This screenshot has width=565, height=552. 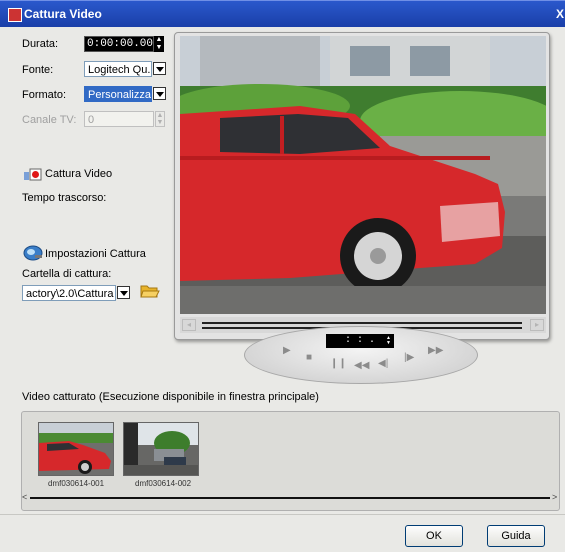 What do you see at coordinates (287, 350) in the screenshot?
I see `play-icon: ▶` at bounding box center [287, 350].